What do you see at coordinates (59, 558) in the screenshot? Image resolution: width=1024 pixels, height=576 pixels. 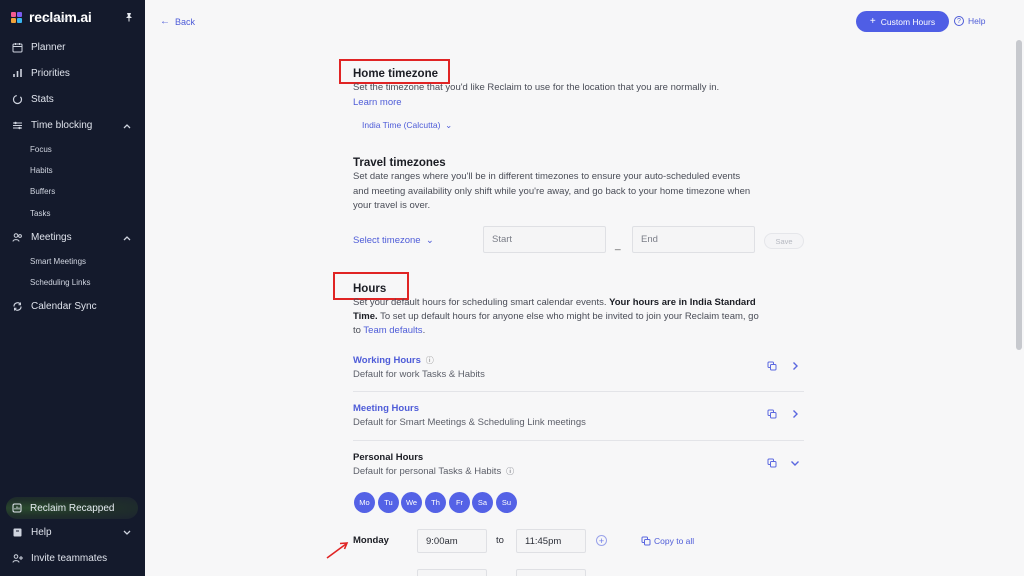 I see `sidebar-item-invite-teammates: Invite teammates` at bounding box center [59, 558].